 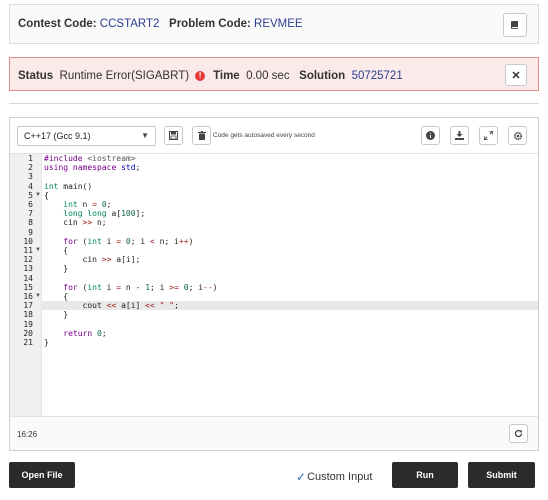 I want to click on divider, so click(x=274, y=103).